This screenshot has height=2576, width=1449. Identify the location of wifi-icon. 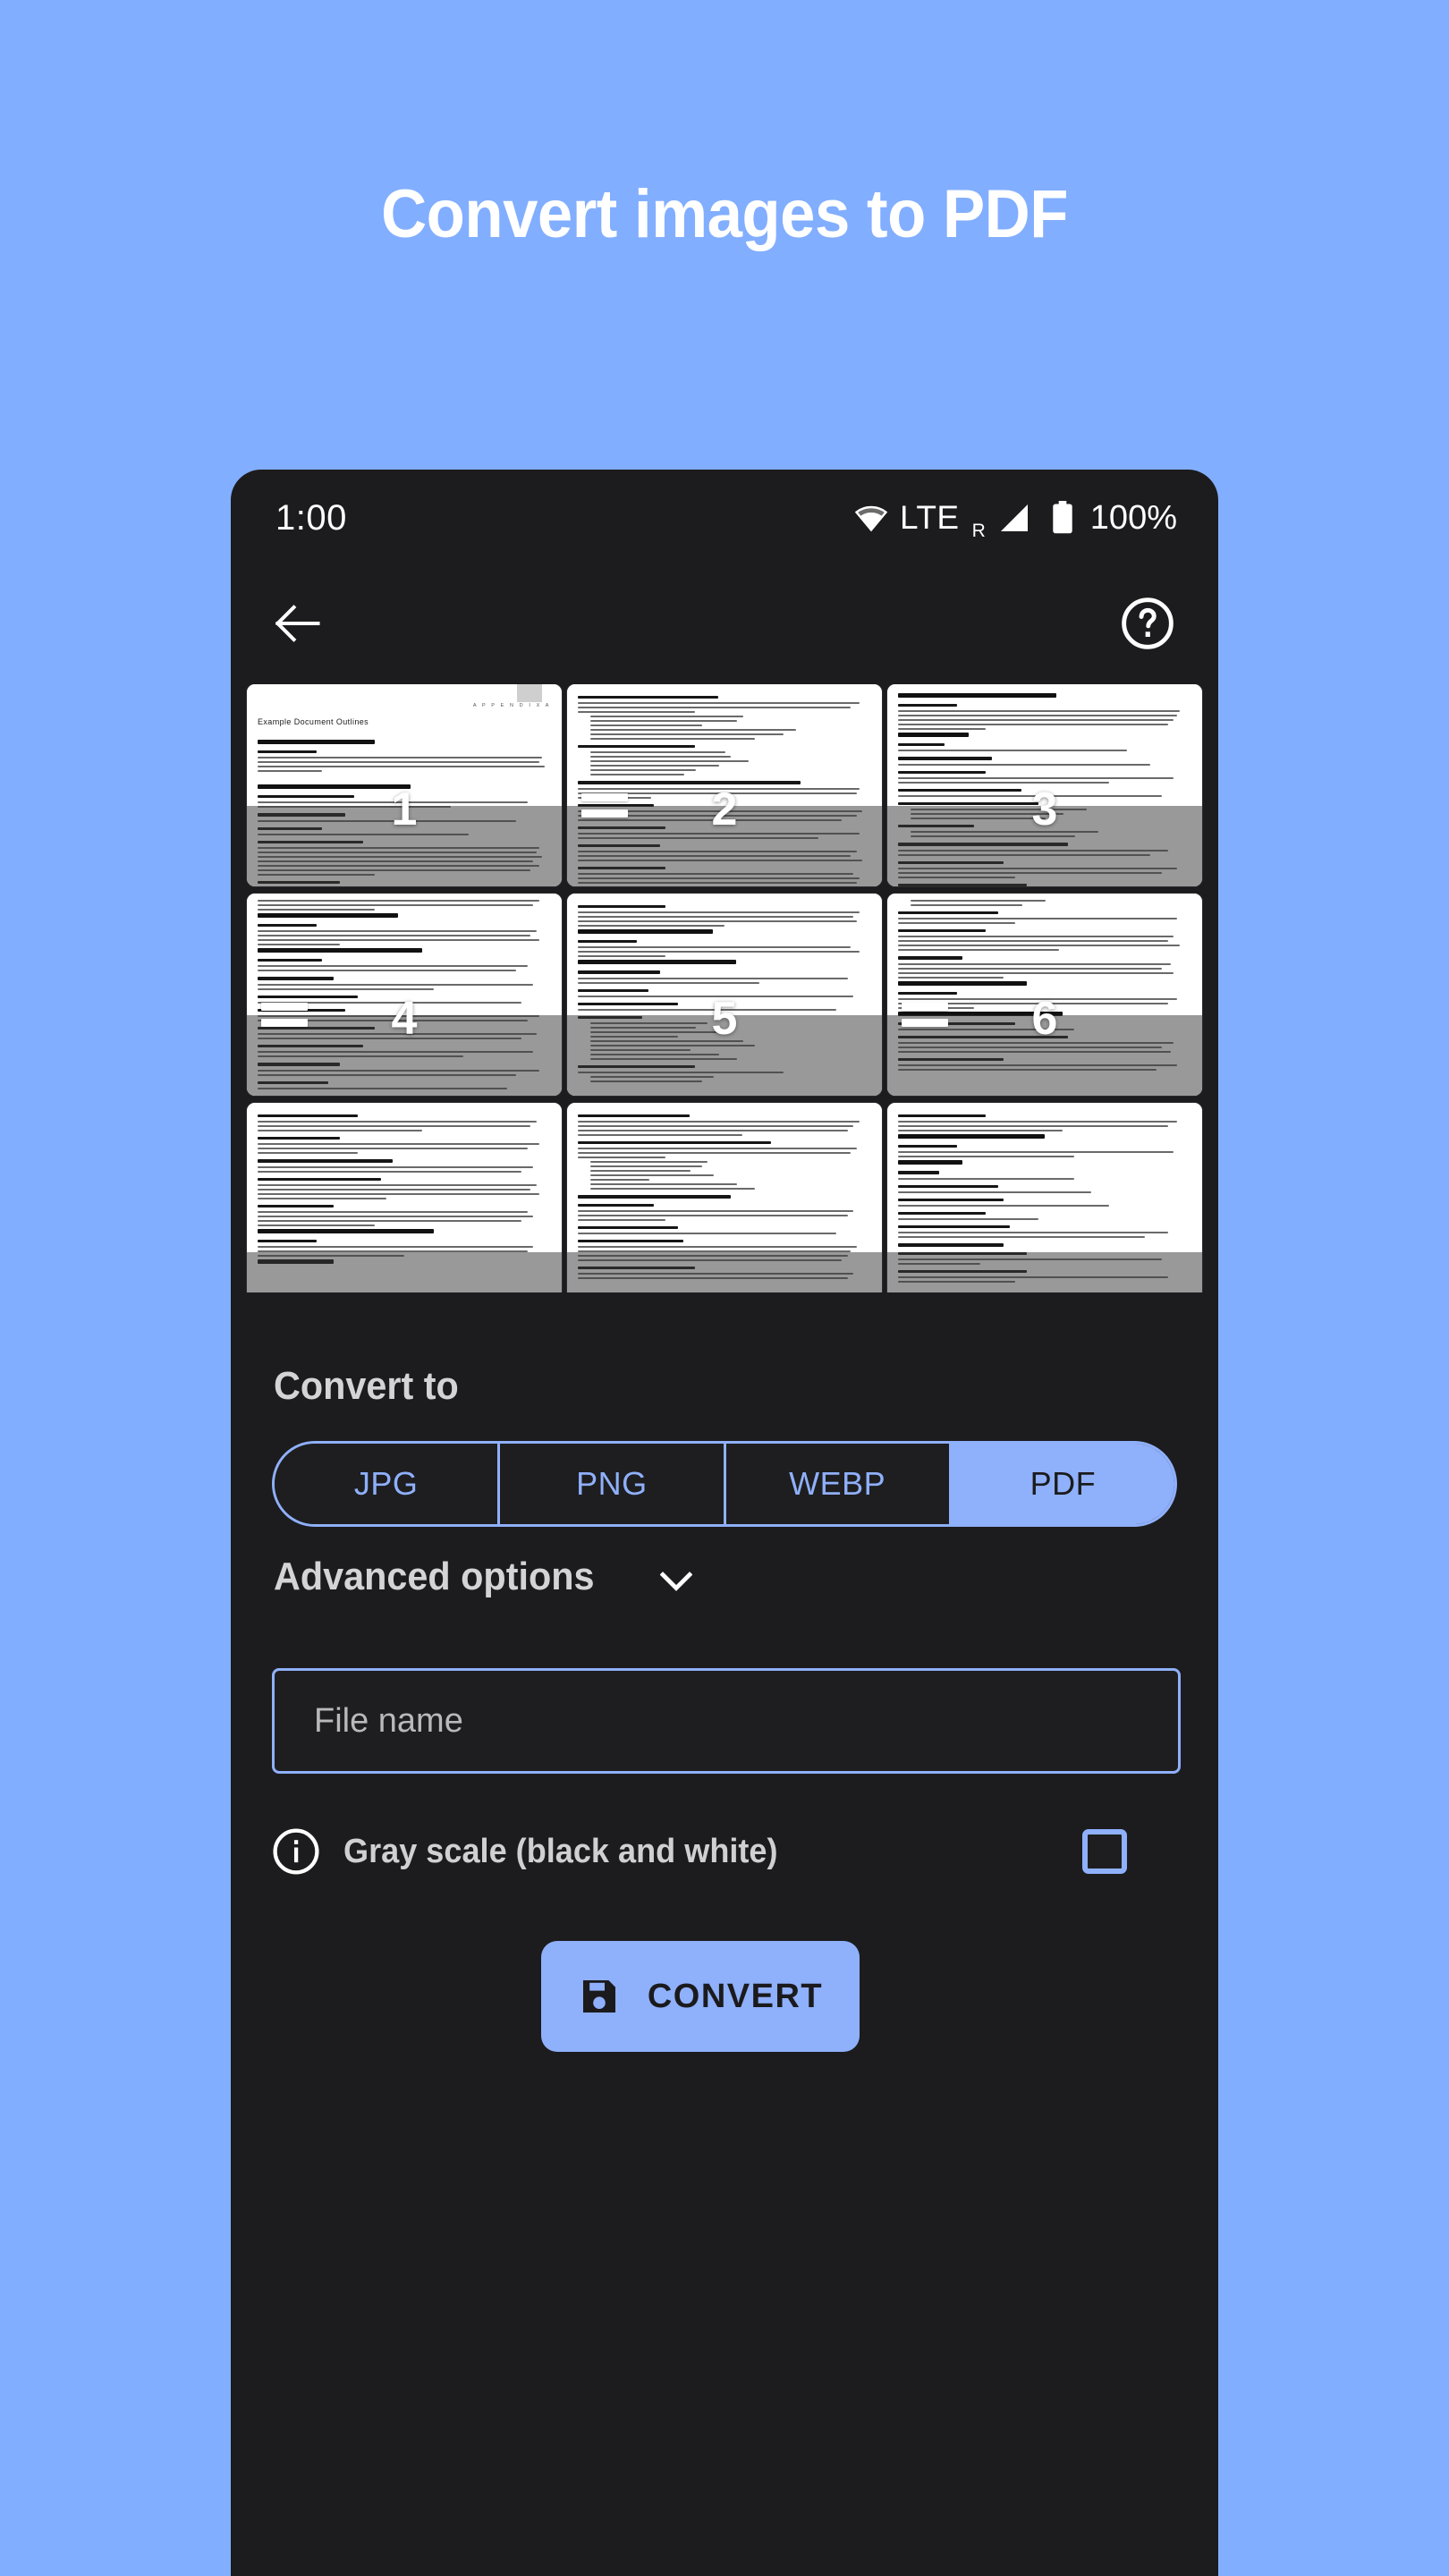
(871, 518).